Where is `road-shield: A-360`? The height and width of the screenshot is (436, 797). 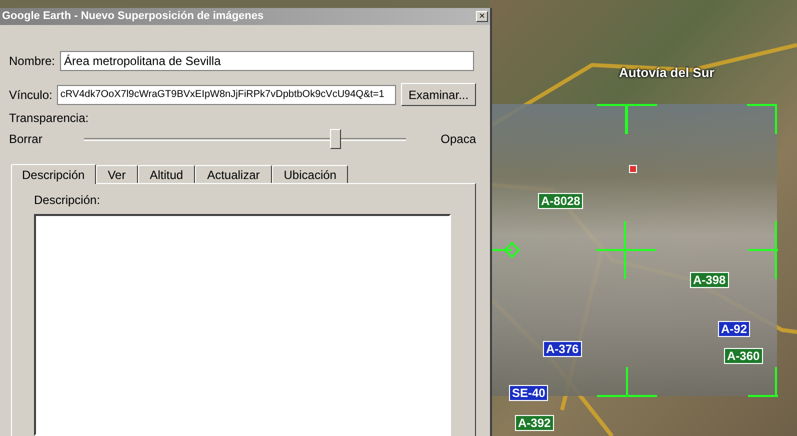 road-shield: A-360 is located at coordinates (743, 356).